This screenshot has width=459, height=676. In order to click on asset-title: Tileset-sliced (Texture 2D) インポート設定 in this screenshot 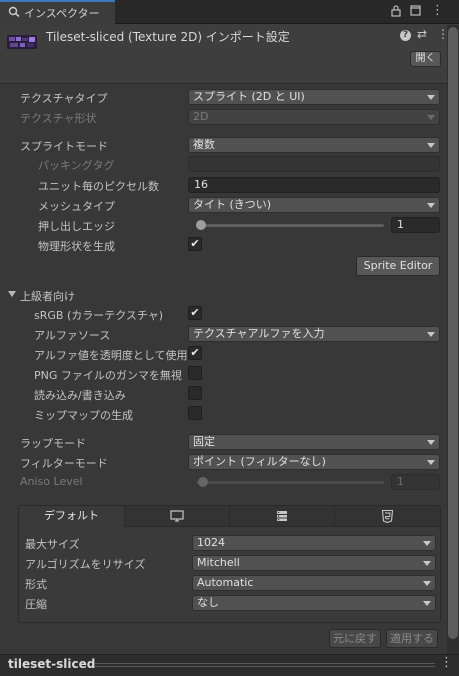, I will do `click(168, 37)`.